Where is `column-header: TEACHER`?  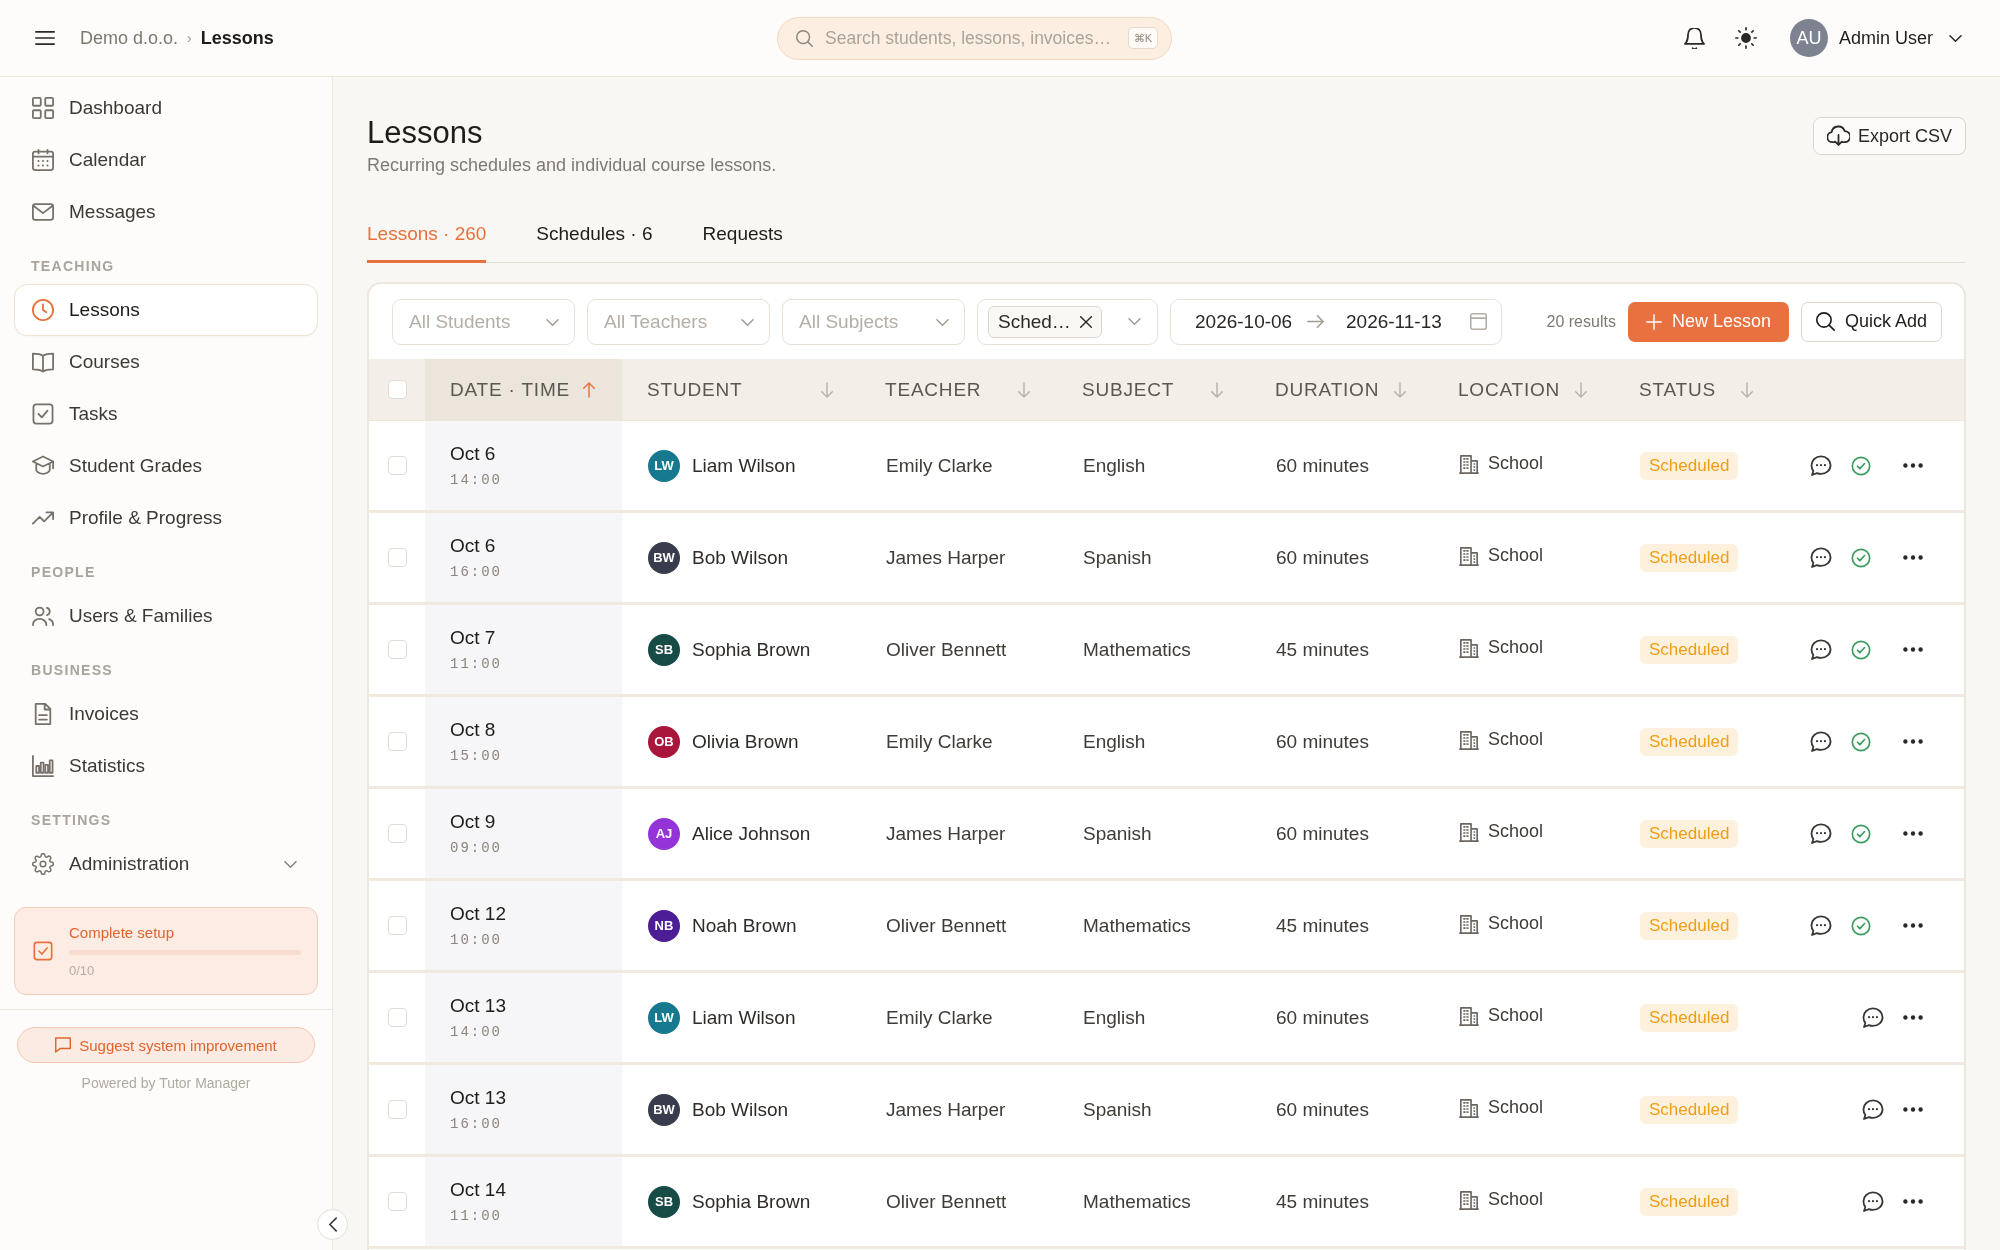 column-header: TEACHER is located at coordinates (958, 389).